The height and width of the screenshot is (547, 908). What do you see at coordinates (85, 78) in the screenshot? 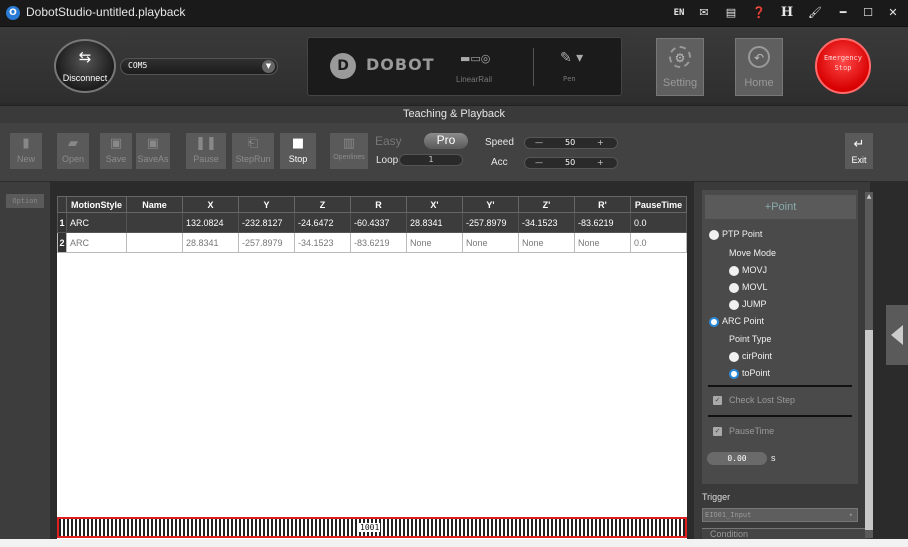
I see `disconnect-label: Disconnect` at bounding box center [85, 78].